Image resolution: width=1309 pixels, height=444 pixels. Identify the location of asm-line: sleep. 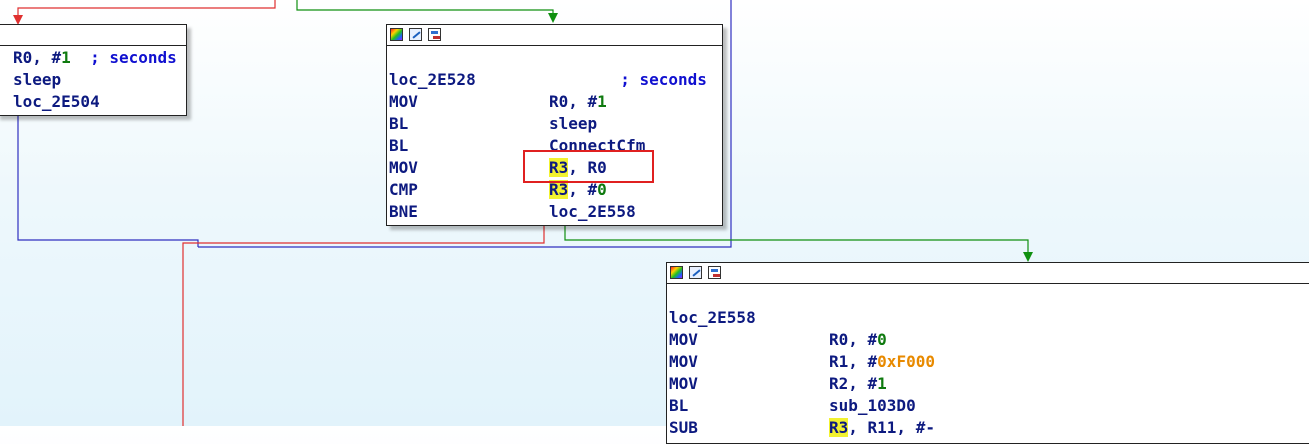
(37, 80).